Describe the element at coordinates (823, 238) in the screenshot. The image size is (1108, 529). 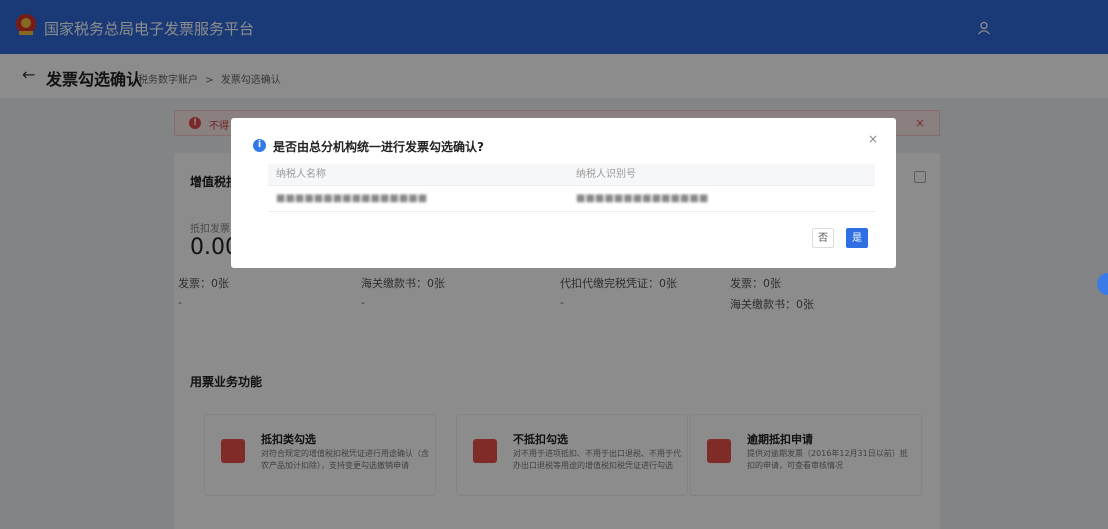
I see `no-button: 否` at that location.